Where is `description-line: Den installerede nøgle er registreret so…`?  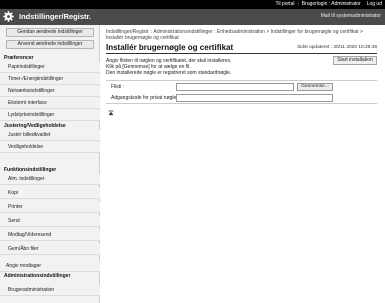 description-line: Den installerede nøgle er registreret so… is located at coordinates (169, 73).